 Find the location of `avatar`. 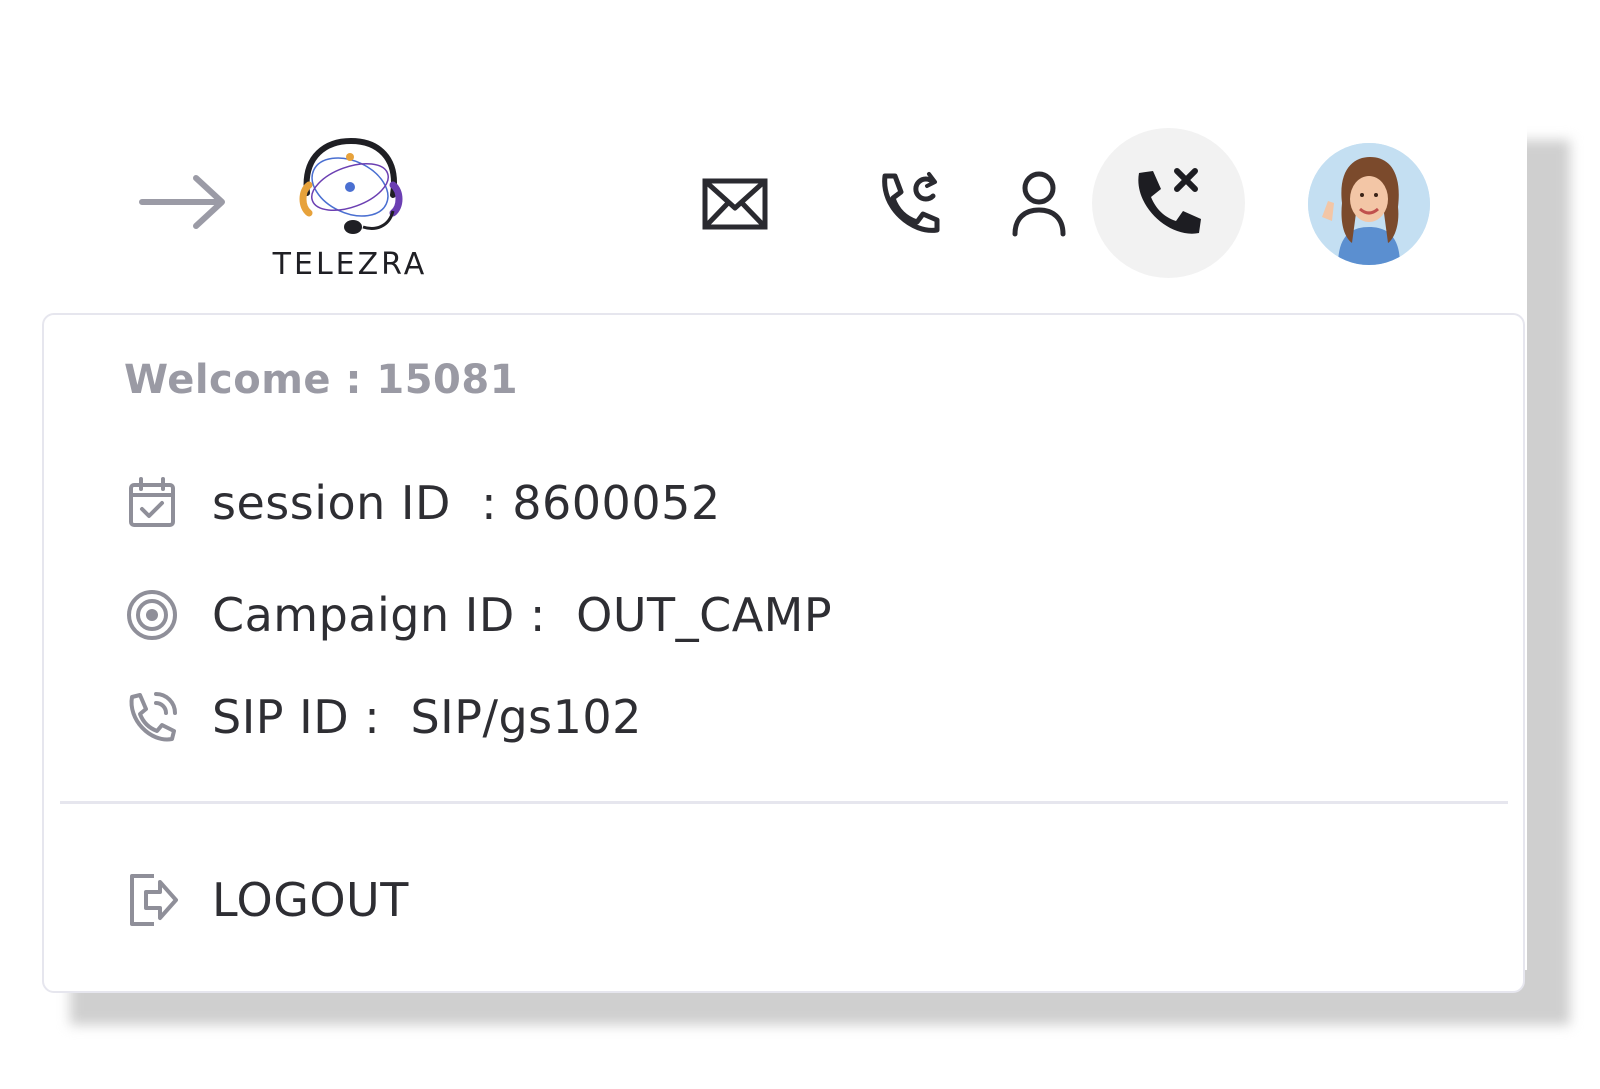

avatar is located at coordinates (1369, 204).